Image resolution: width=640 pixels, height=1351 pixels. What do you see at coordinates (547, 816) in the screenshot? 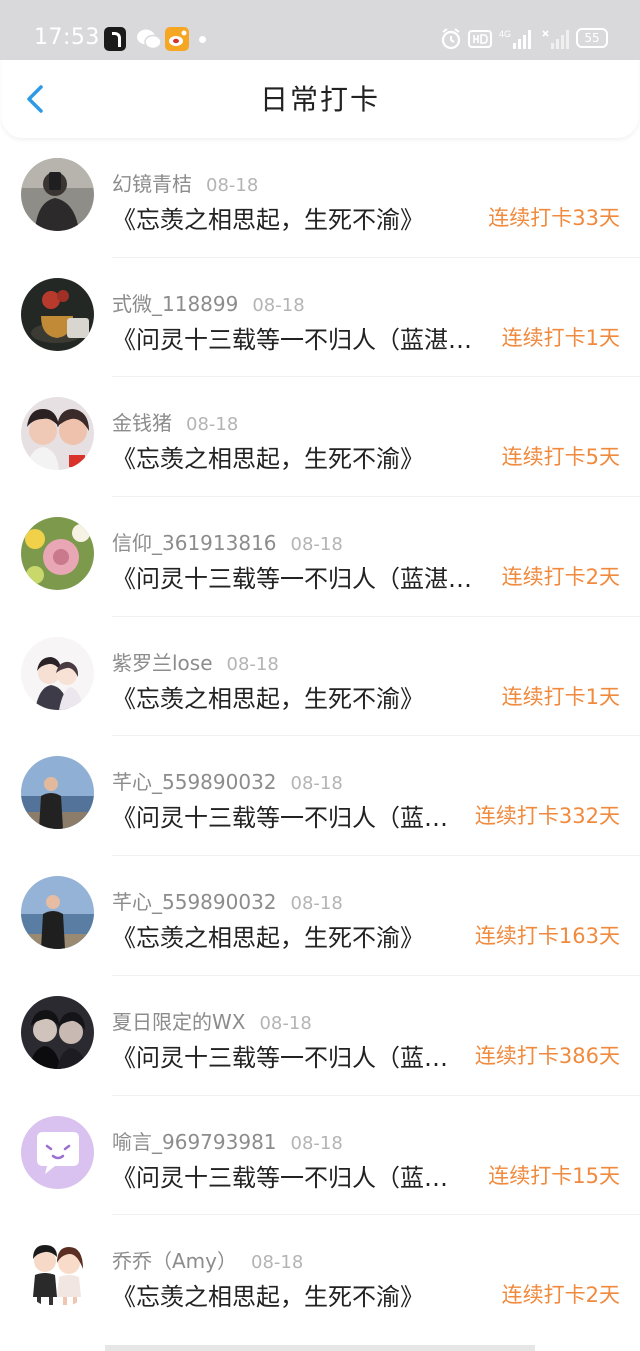
I see `streak-label: 连续打卡332天` at bounding box center [547, 816].